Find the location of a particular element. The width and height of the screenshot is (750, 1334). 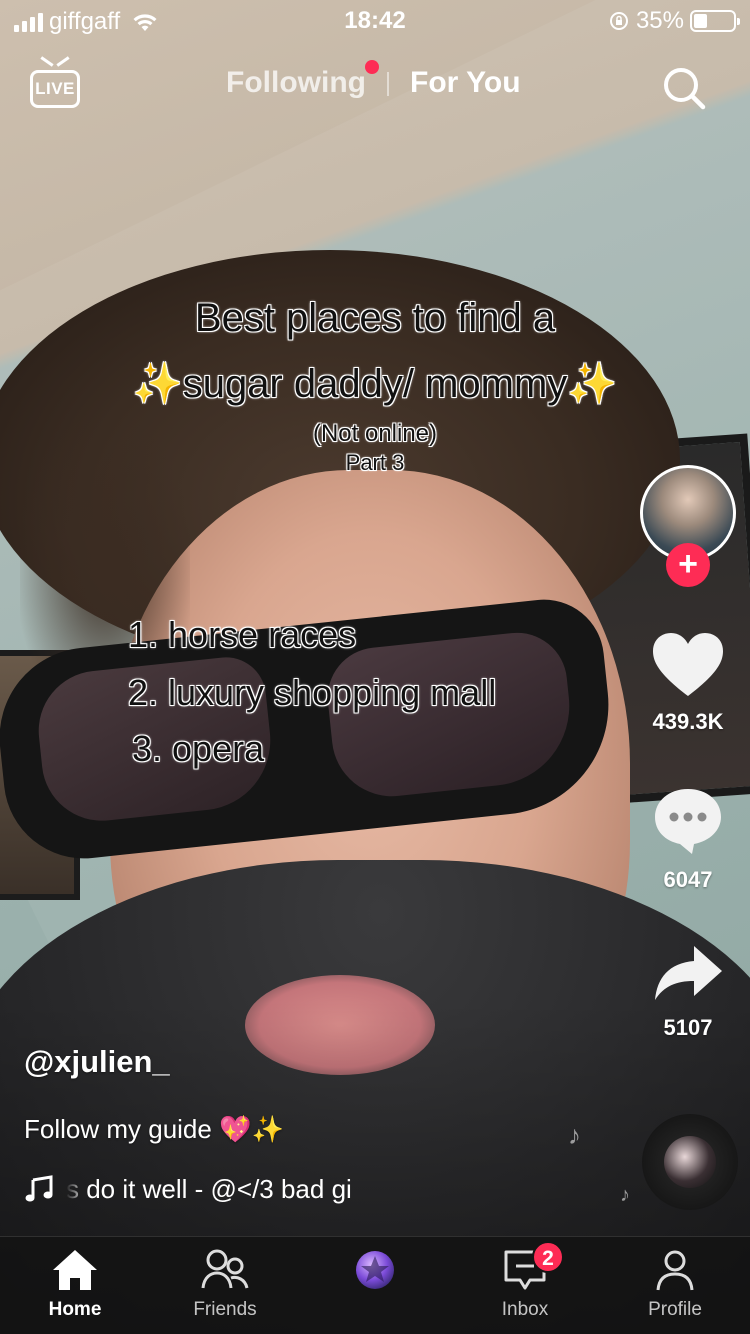

feed-tabs: Following For You is located at coordinates (375, 83).